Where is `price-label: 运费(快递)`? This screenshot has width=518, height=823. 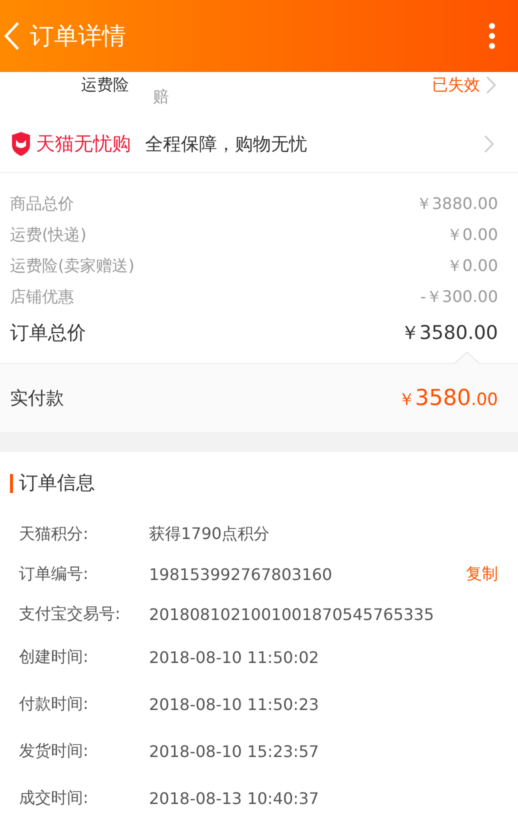 price-label: 运费(快递) is located at coordinates (48, 235).